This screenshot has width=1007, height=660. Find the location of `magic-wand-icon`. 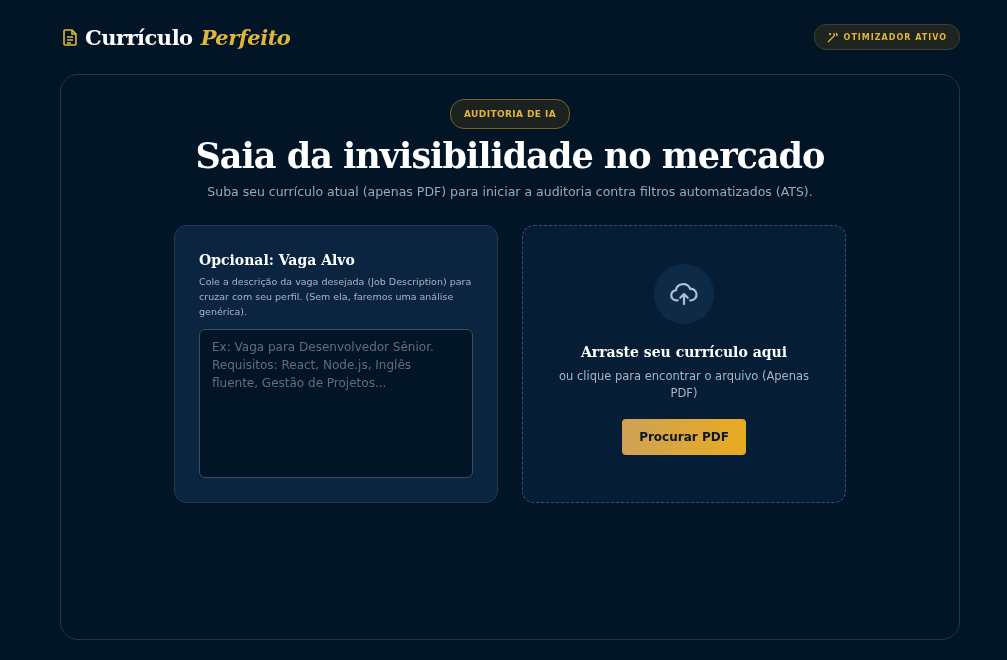

magic-wand-icon is located at coordinates (832, 37).